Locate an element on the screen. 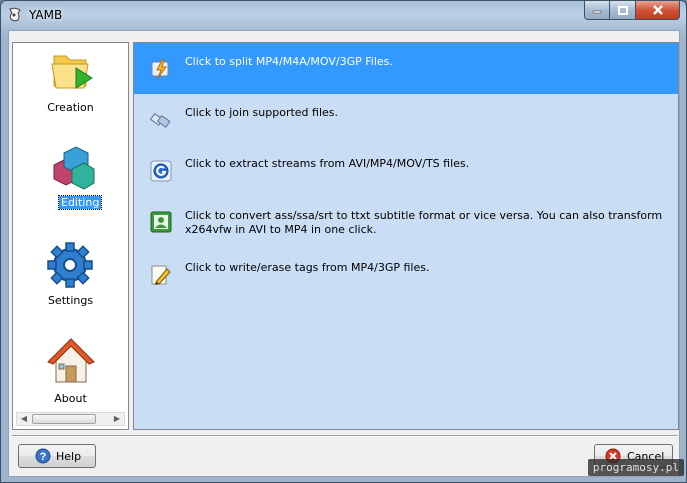 The width and height of the screenshot is (687, 483). minimize-icon is located at coordinates (597, 12).